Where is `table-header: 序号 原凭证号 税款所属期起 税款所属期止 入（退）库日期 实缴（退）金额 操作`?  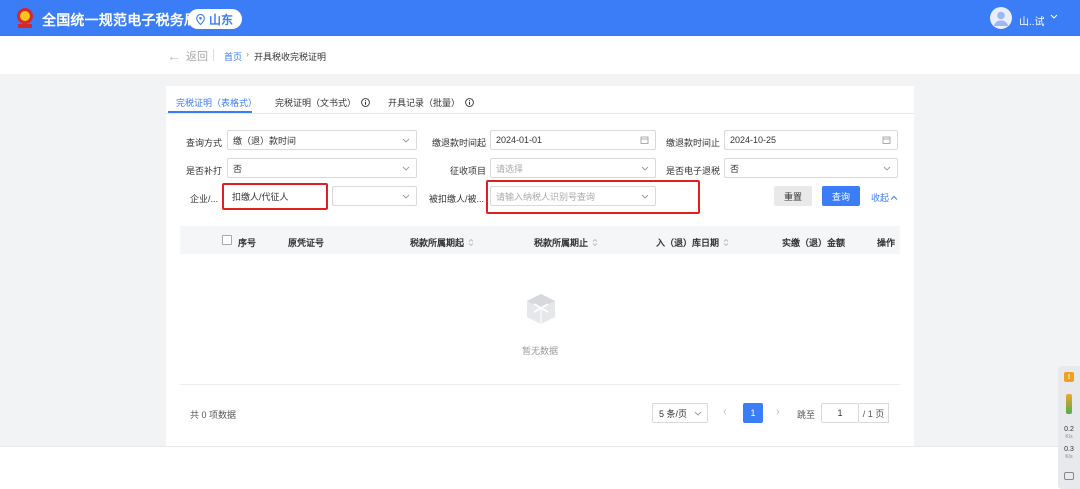
table-header: 序号 原凭证号 税款所属期起 税款所属期止 入（退）库日期 实缴（退）金额 操作 is located at coordinates (540, 240).